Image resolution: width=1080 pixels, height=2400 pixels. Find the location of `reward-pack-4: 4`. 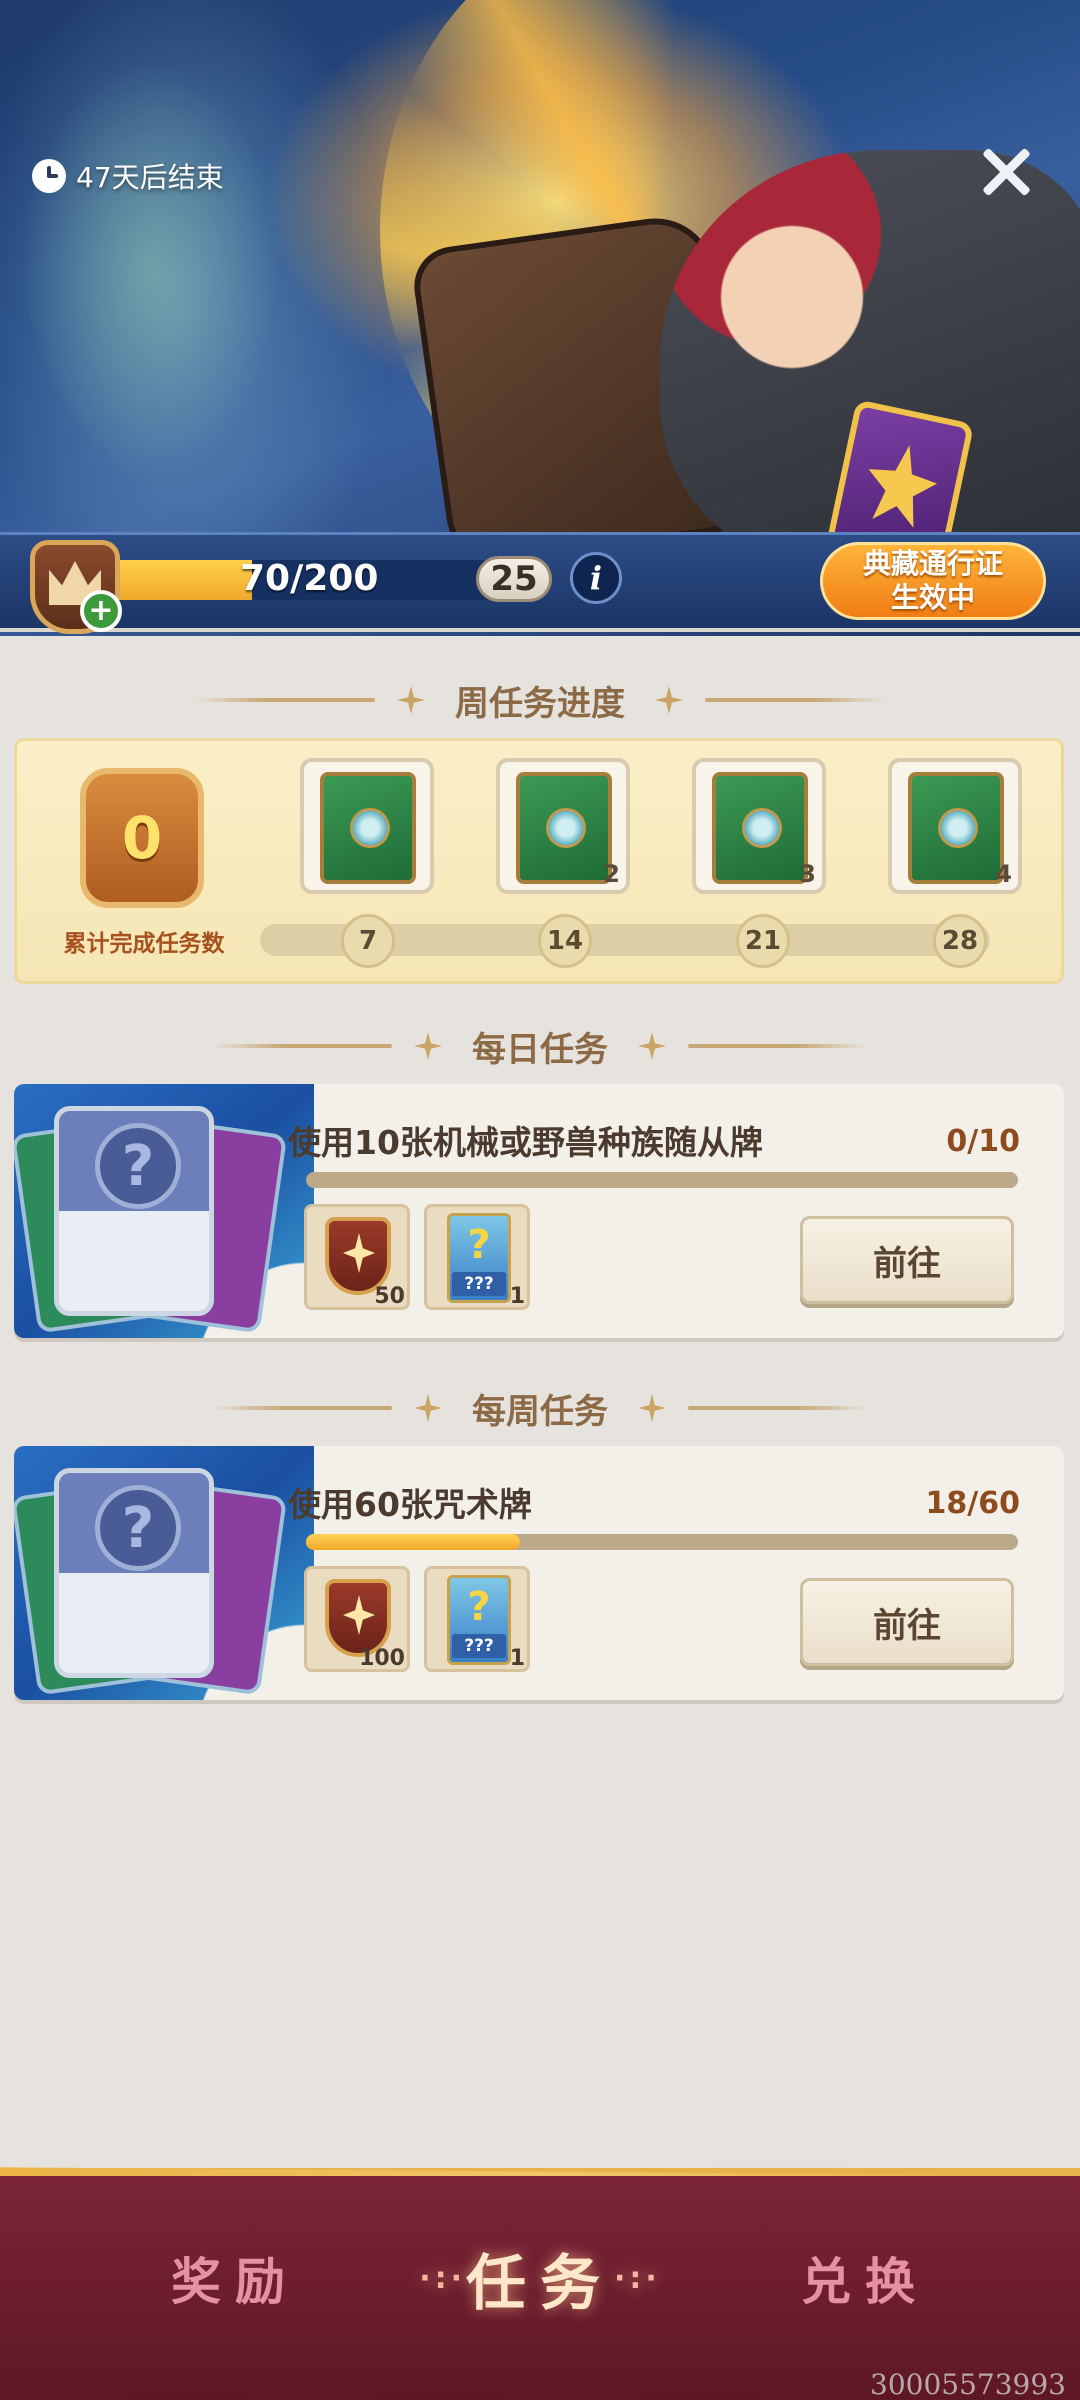

reward-pack-4: 4 is located at coordinates (955, 826).